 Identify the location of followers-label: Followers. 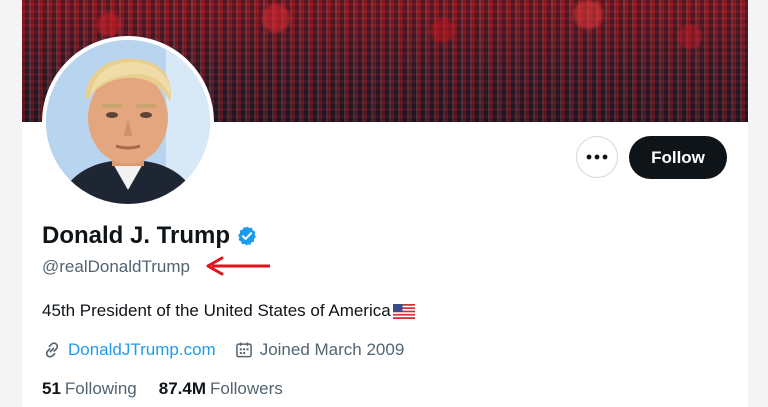
(246, 388).